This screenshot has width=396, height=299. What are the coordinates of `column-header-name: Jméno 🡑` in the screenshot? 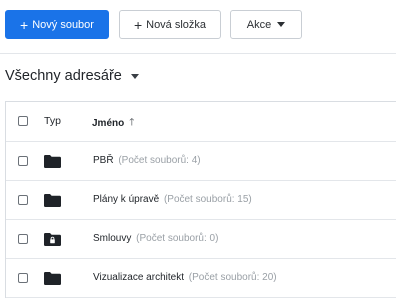 It's located at (113, 123).